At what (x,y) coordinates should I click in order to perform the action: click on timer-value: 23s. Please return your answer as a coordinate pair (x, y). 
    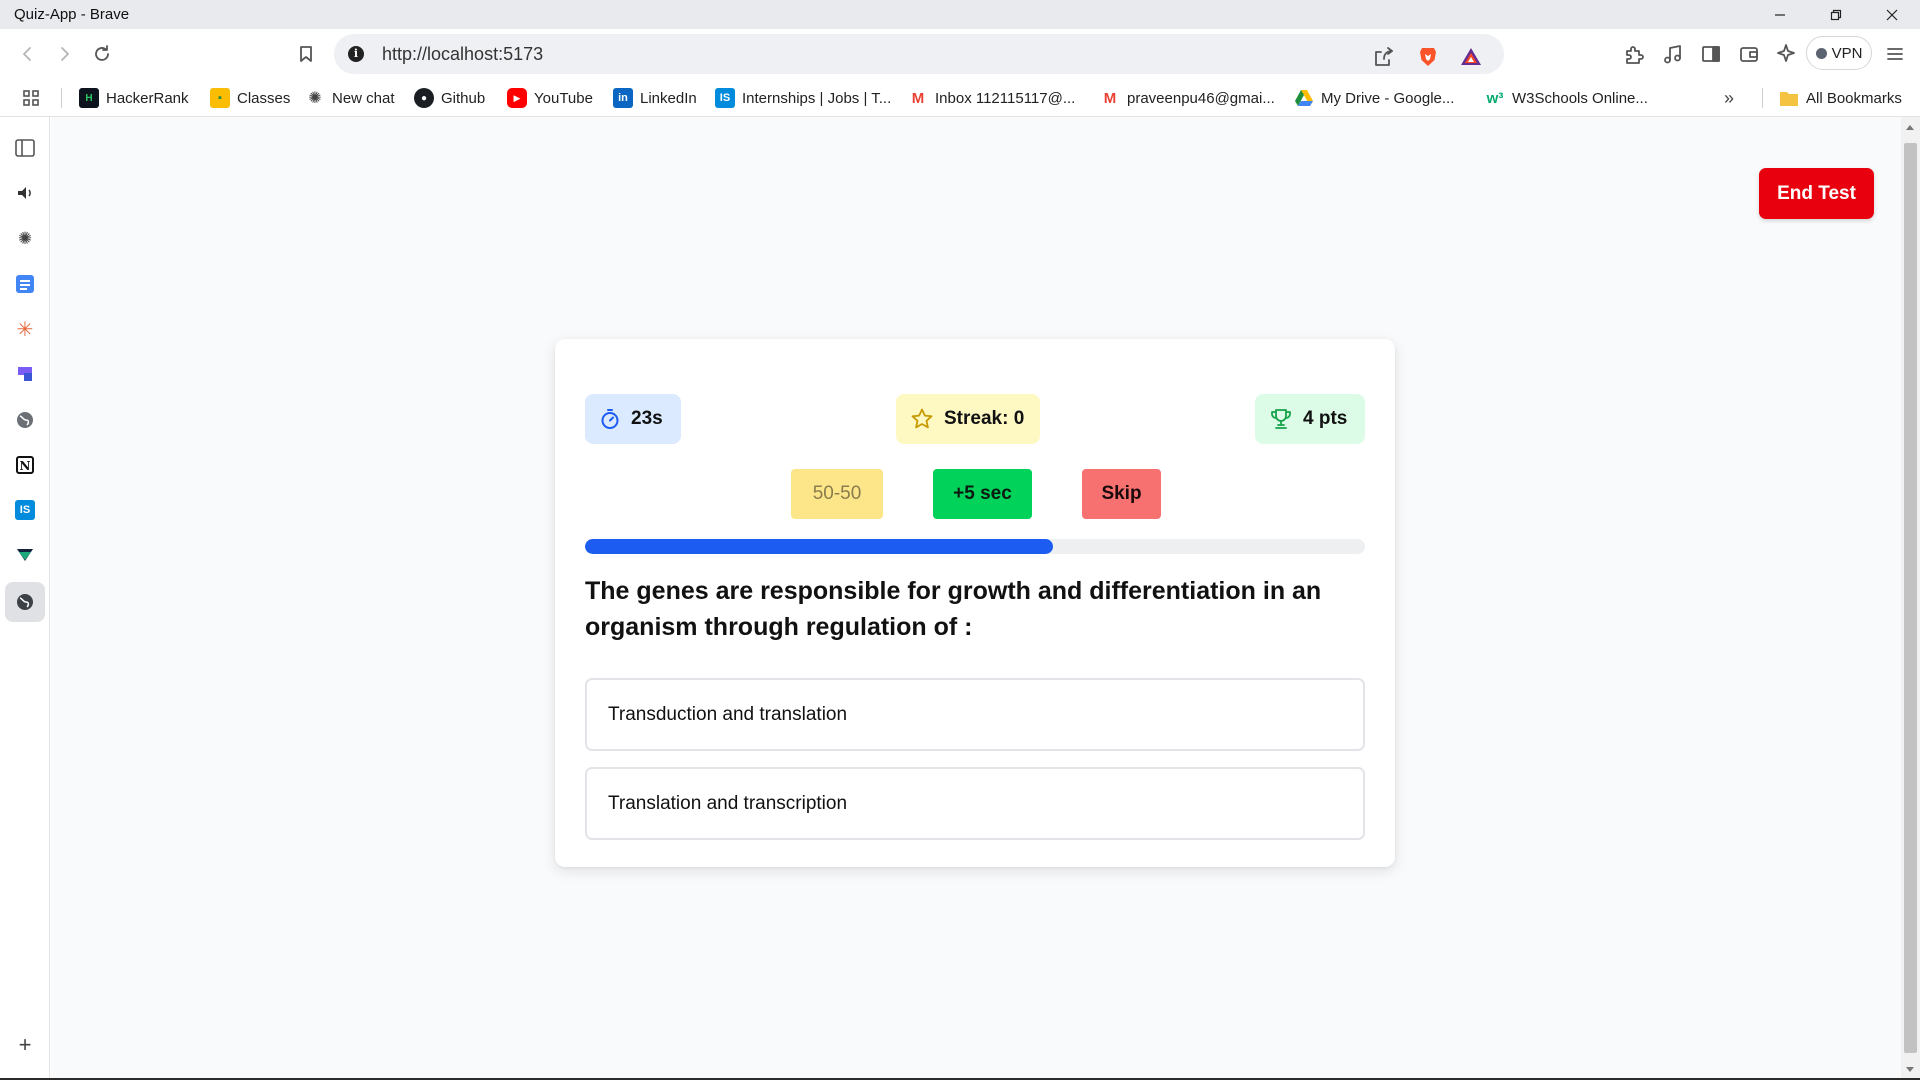
    Looking at the image, I should click on (647, 418).